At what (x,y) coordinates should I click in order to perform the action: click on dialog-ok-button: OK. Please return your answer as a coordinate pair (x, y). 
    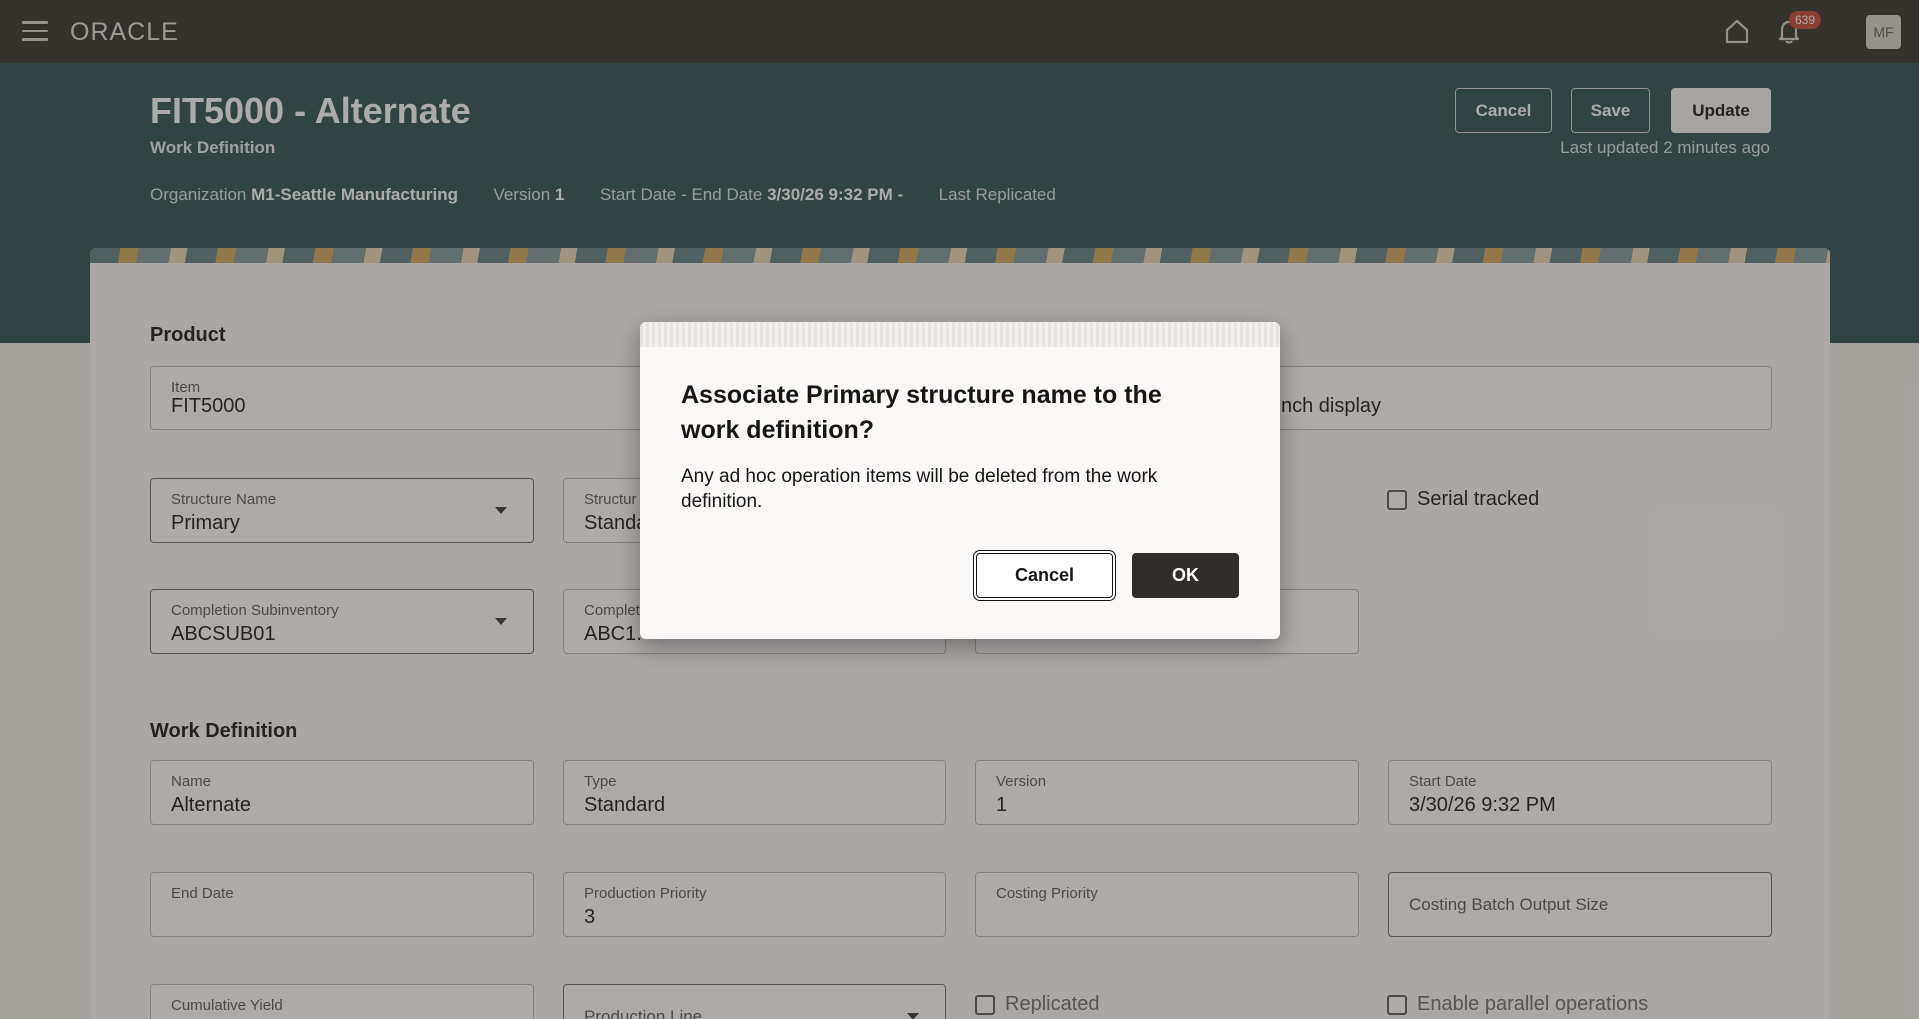
    Looking at the image, I should click on (1185, 575).